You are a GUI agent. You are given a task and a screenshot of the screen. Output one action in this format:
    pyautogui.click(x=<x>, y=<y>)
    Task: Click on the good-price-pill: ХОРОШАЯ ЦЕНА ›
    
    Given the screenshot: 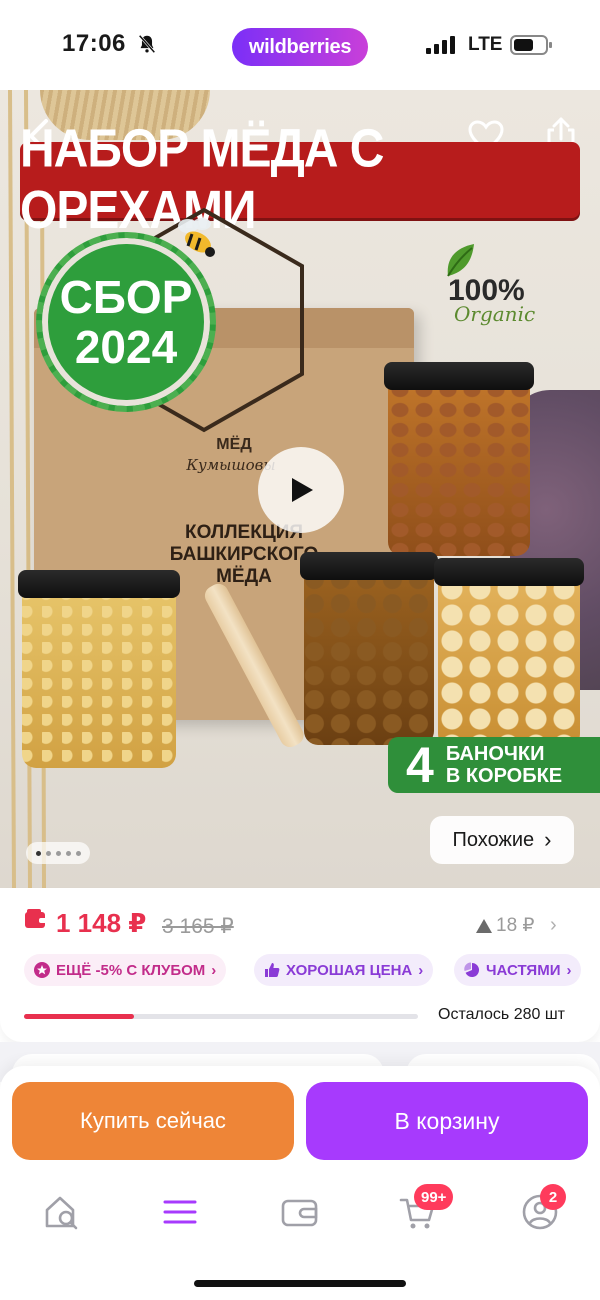 What is the action you would take?
    pyautogui.click(x=344, y=970)
    